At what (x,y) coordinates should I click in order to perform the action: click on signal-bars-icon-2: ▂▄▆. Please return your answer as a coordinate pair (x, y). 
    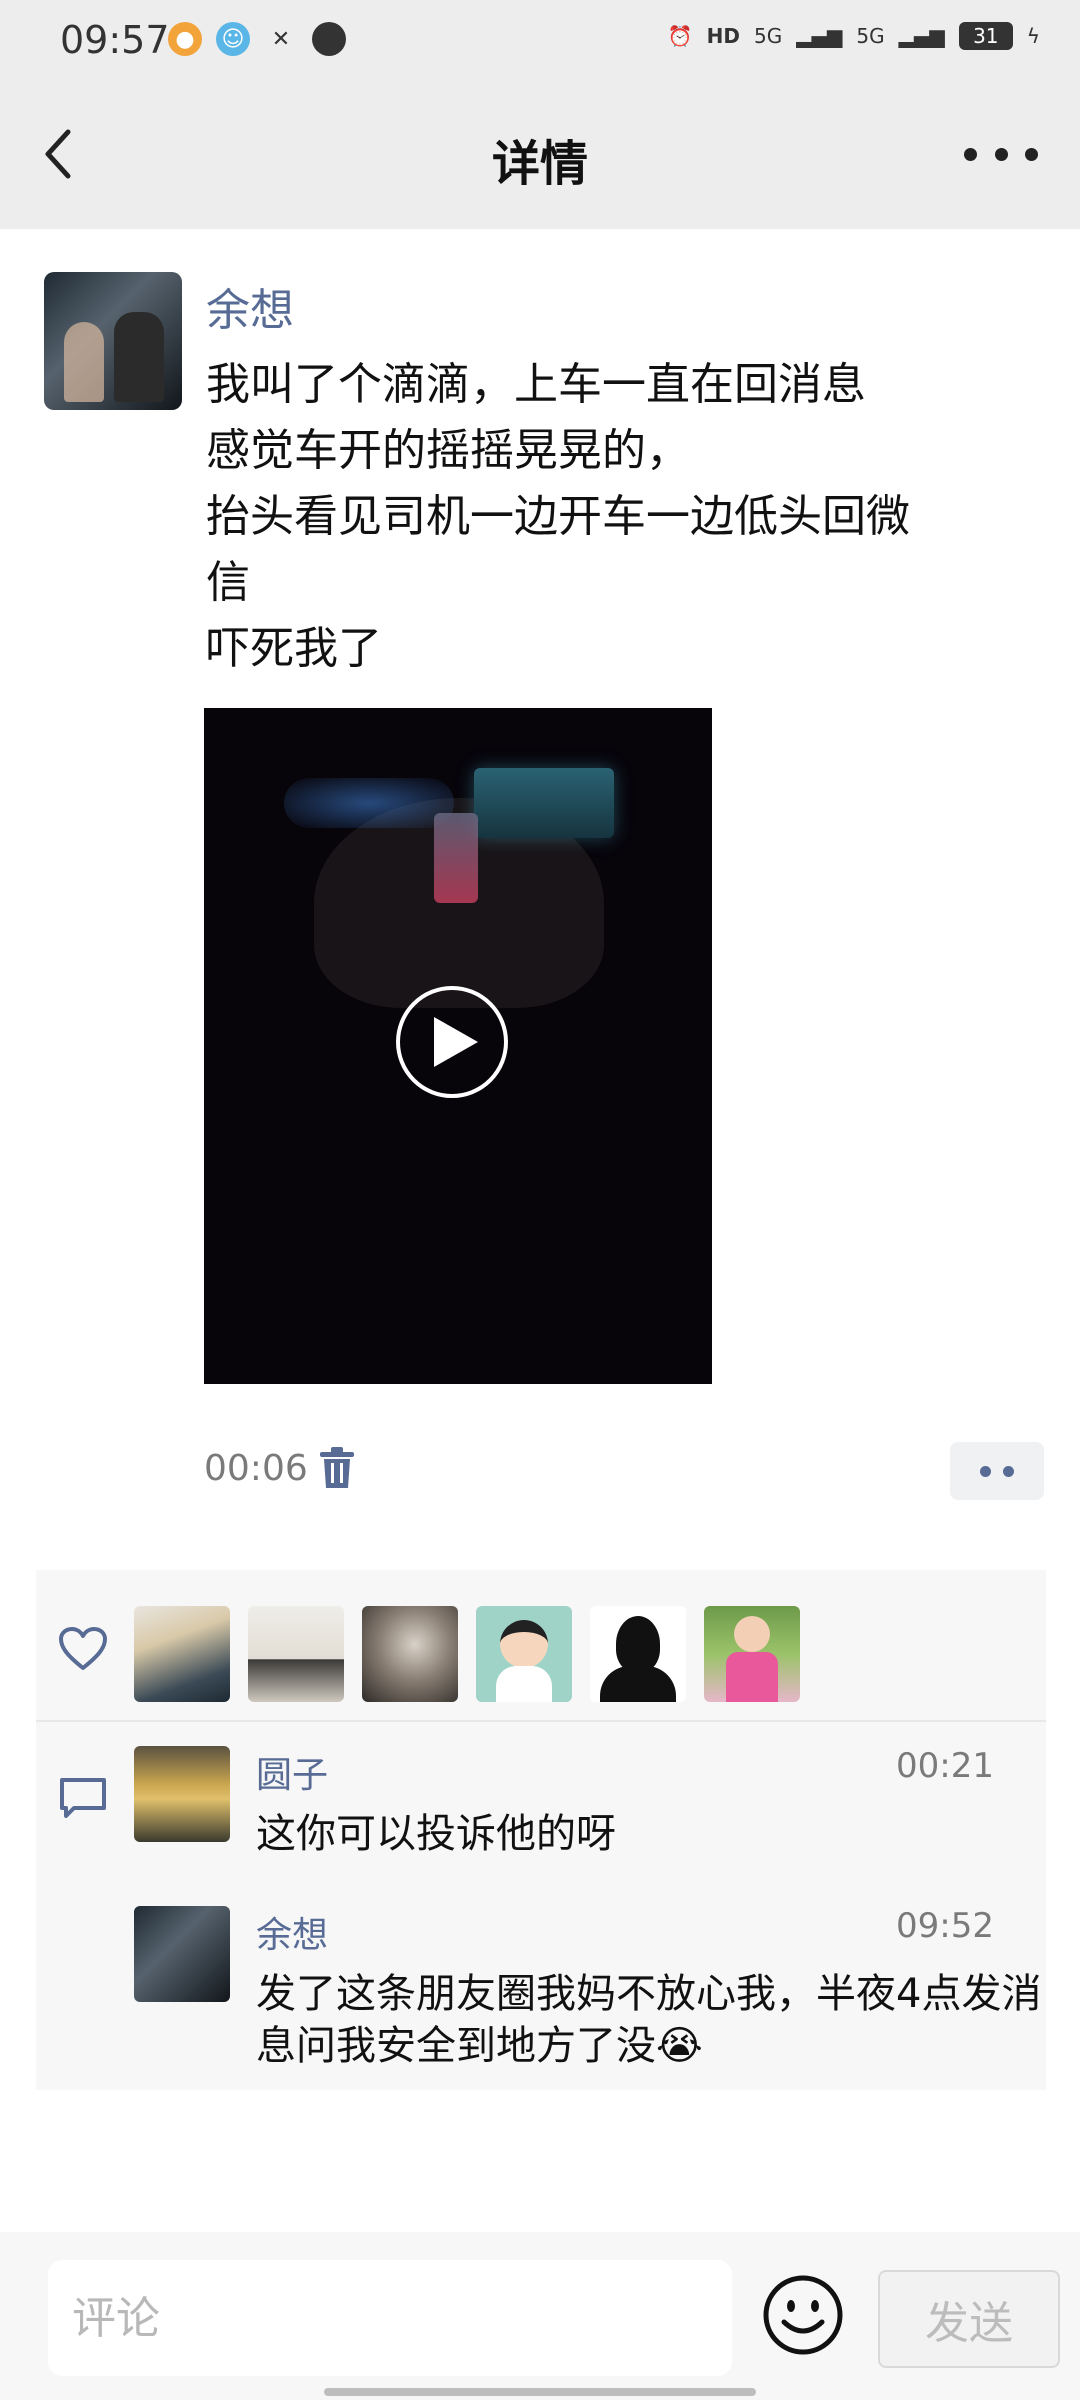
    Looking at the image, I should click on (921, 36).